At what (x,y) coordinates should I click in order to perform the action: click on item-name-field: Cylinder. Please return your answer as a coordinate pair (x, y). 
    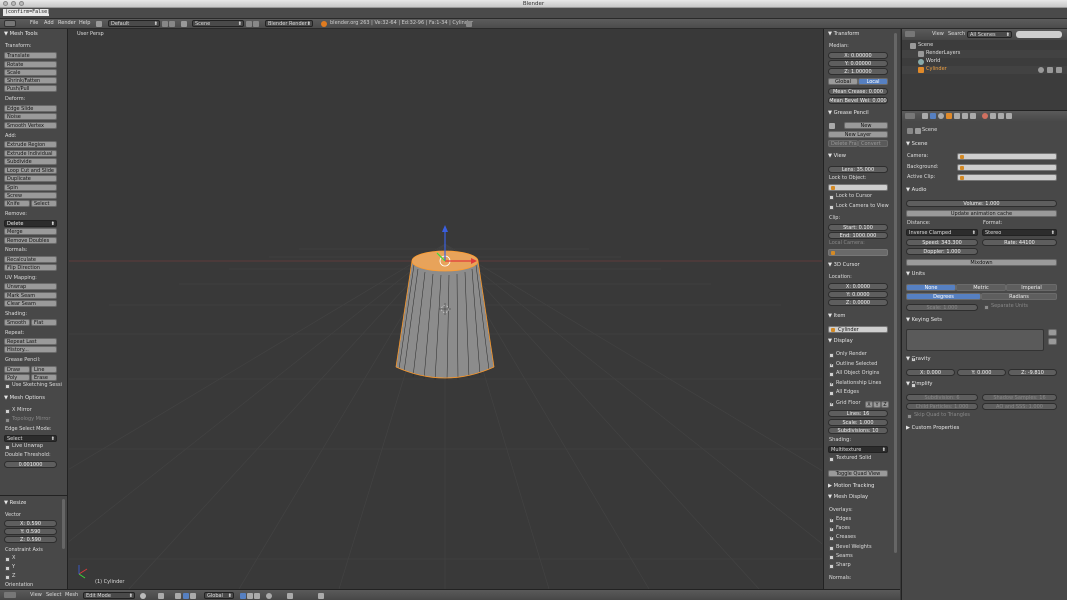
    Looking at the image, I should click on (858, 329).